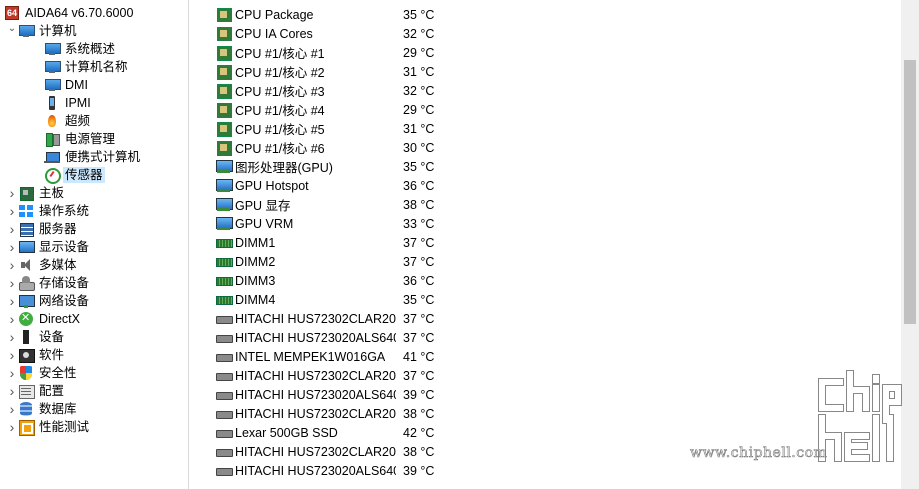  I want to click on tree-item-label: 操作系统, so click(64, 211).